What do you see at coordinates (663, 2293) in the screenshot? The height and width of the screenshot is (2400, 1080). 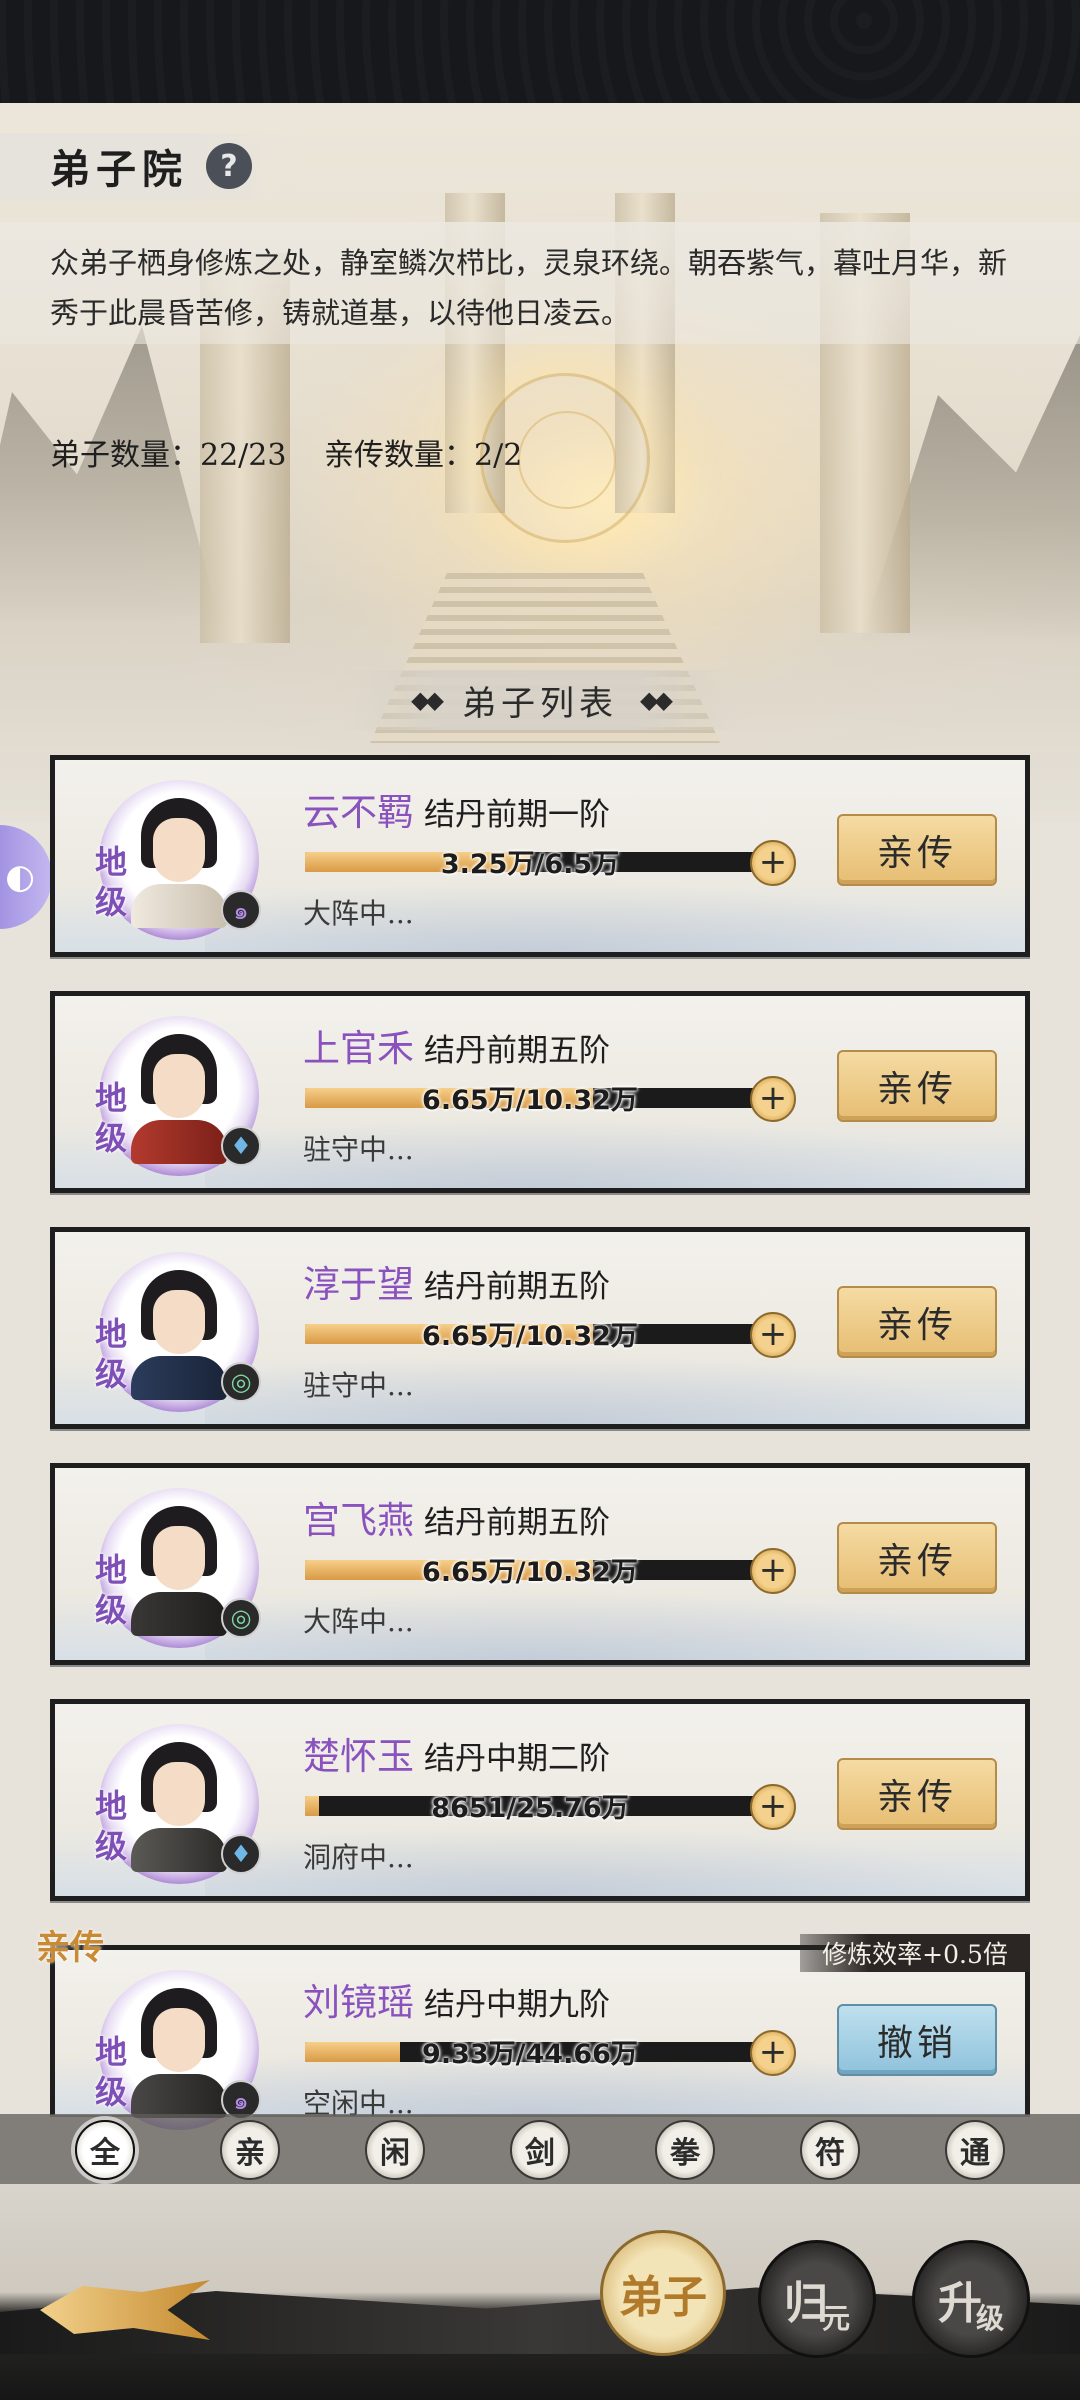 I see `nav-disciples-button: 弟子` at bounding box center [663, 2293].